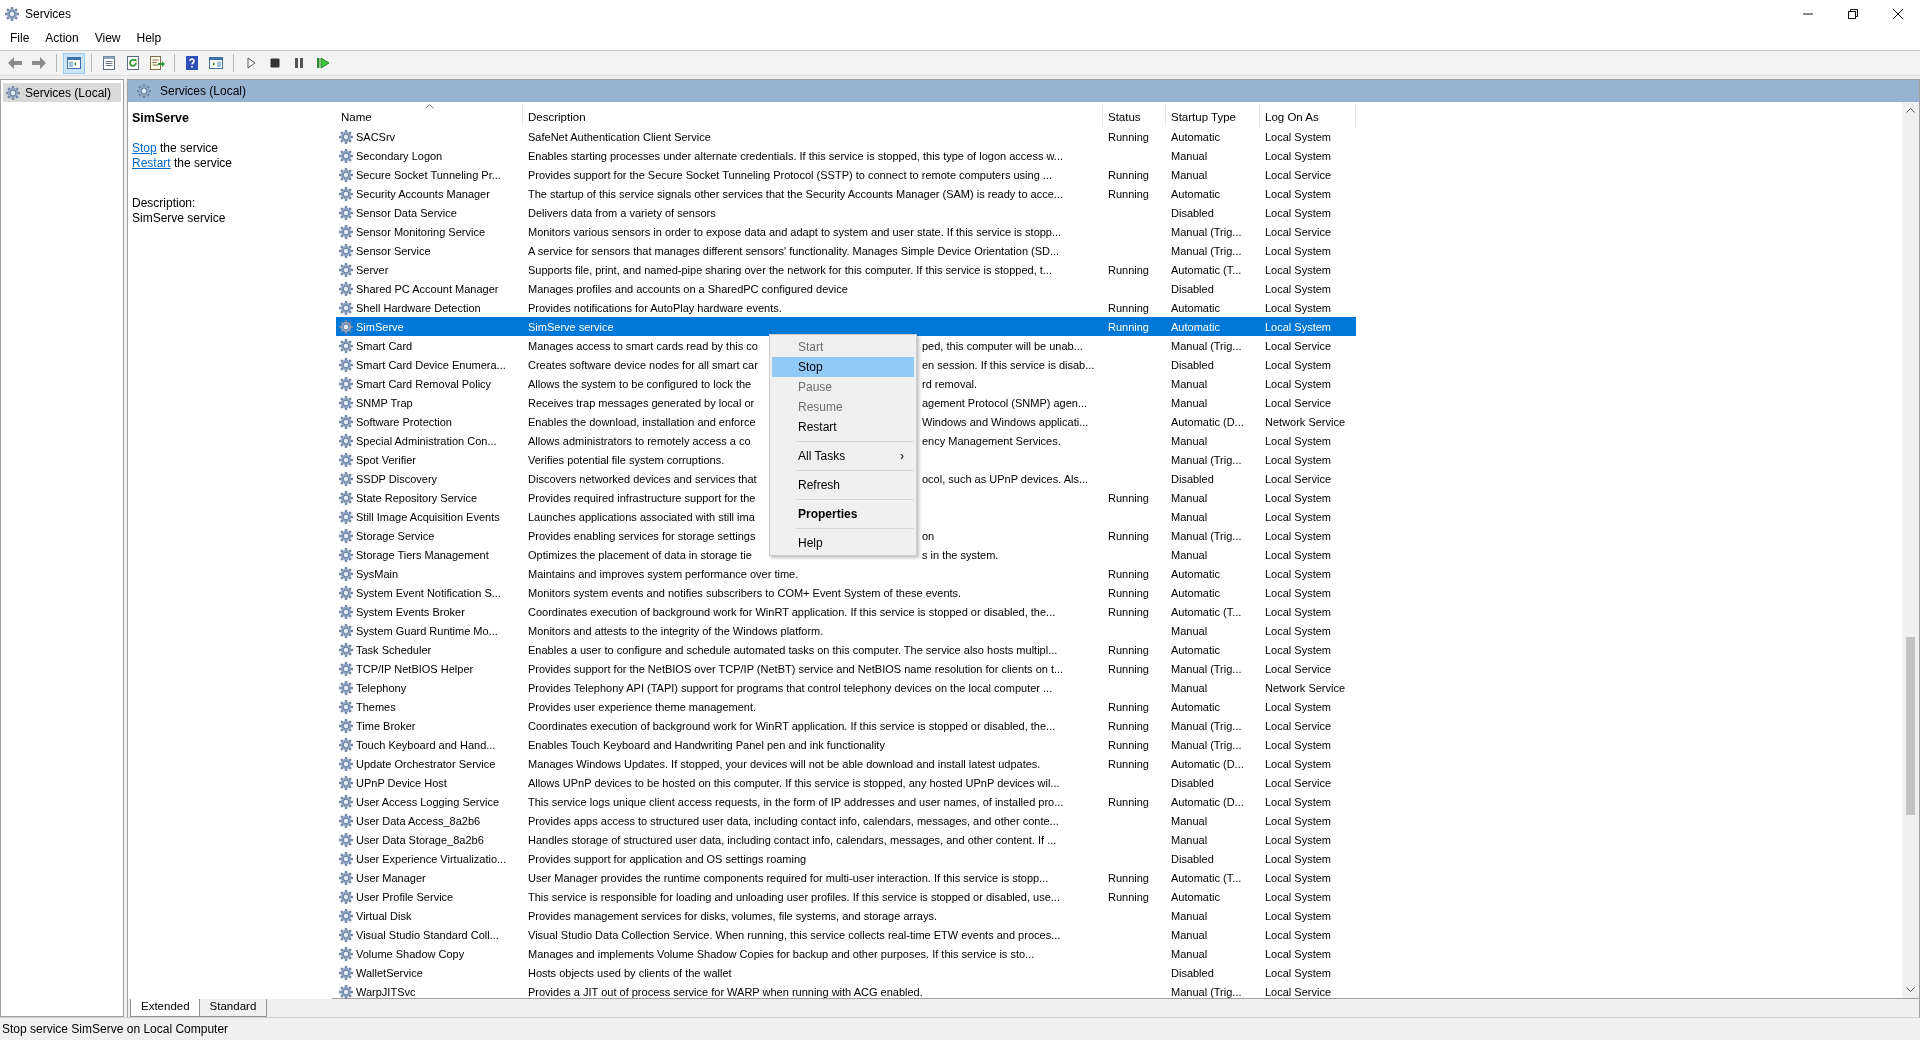  I want to click on scroll-up-icon, so click(1910, 110).